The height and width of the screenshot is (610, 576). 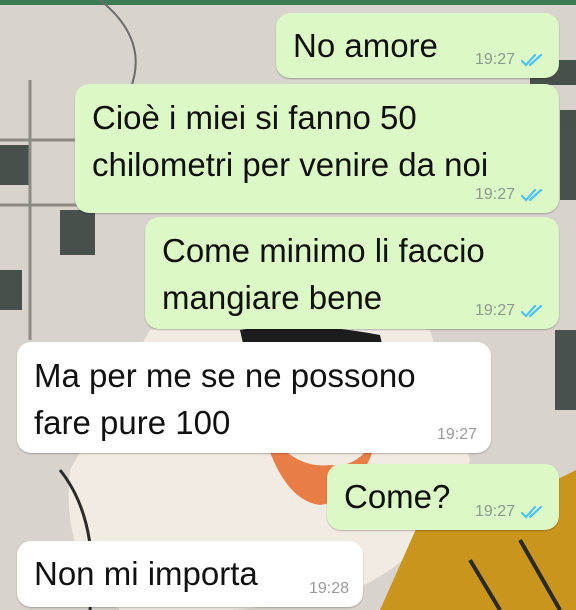 I want to click on message-bubble-incoming: Non mi importa 19:28, so click(x=190, y=574).